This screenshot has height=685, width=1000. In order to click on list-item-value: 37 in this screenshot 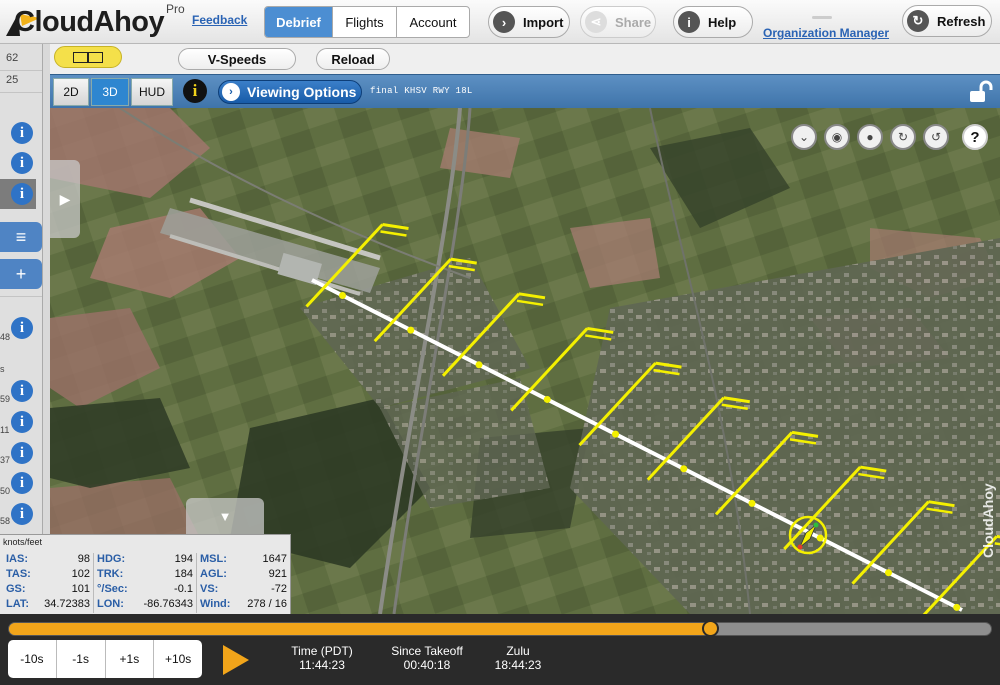, I will do `click(5, 460)`.